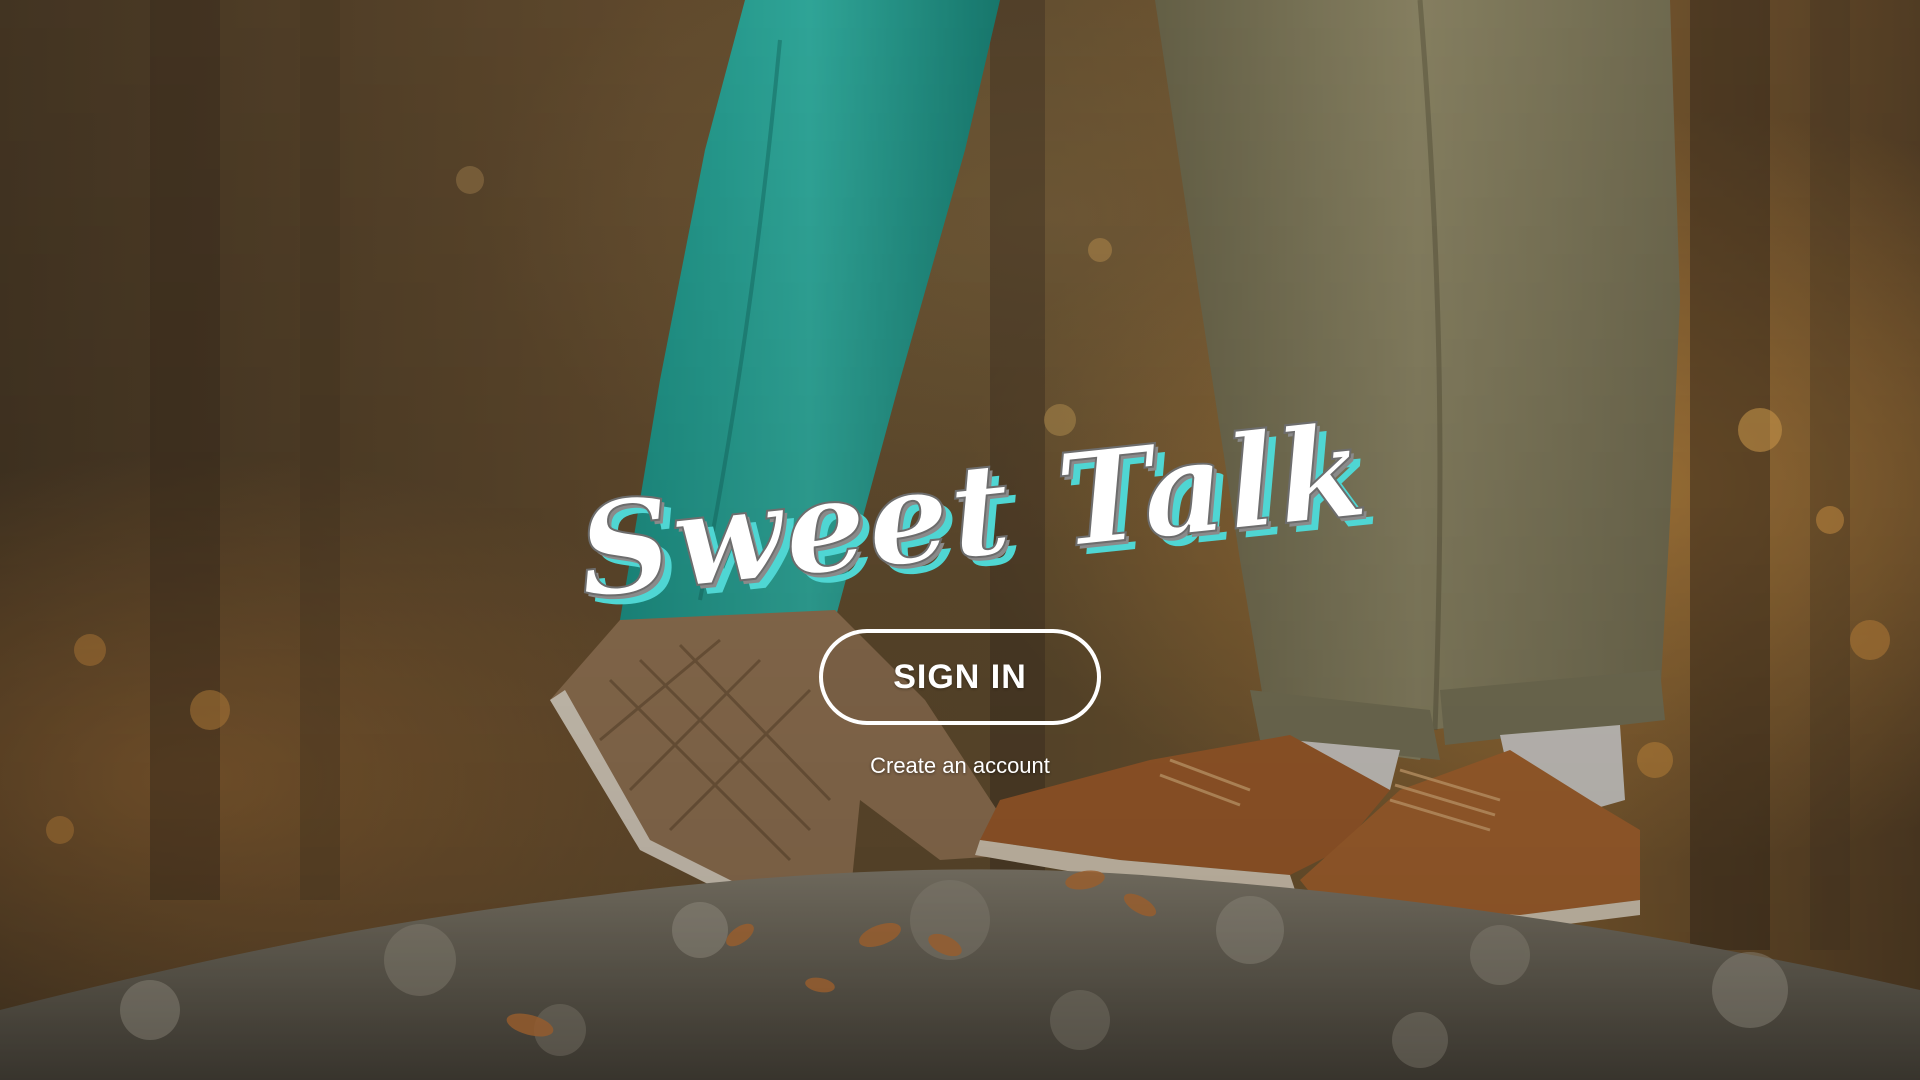  What do you see at coordinates (960, 766) in the screenshot?
I see `create-account-link: Create an account` at bounding box center [960, 766].